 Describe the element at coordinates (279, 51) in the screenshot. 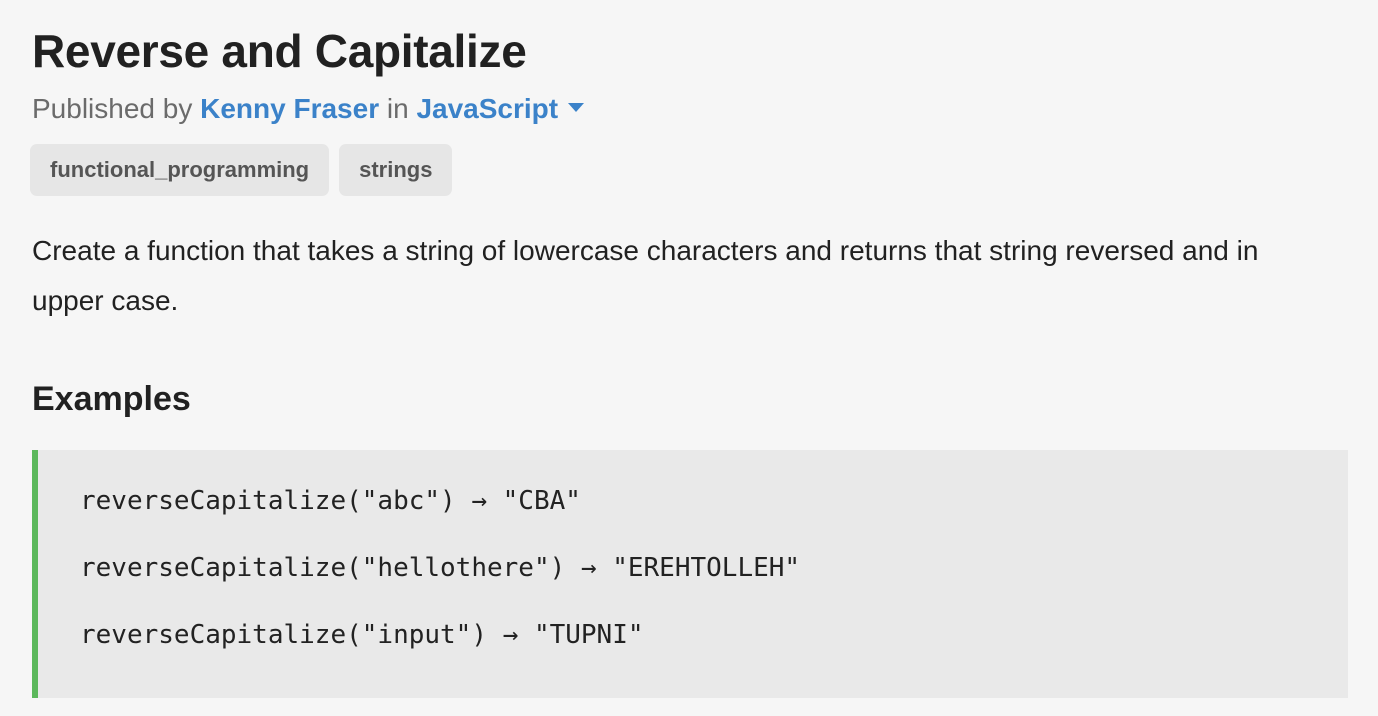

I see `page-title: Reverse and Capitalize` at that location.